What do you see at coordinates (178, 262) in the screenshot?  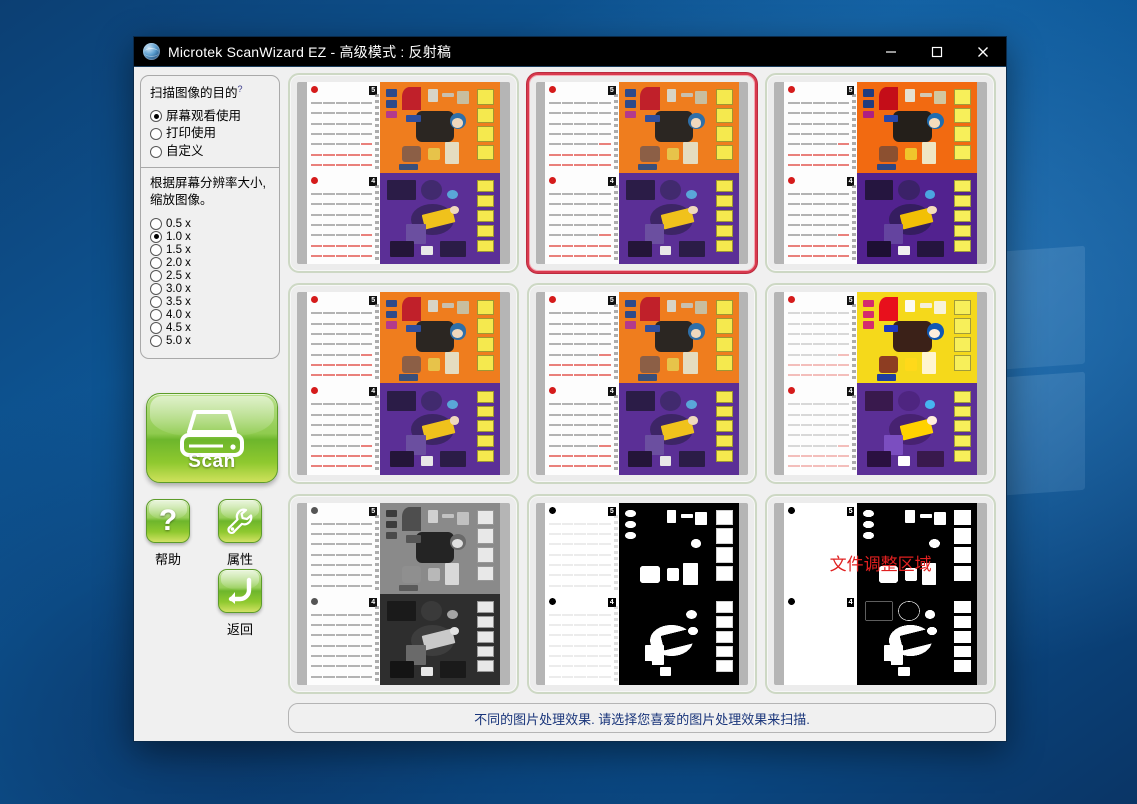 I see `scale-option-2-0x-label: 2.0 x` at bounding box center [178, 262].